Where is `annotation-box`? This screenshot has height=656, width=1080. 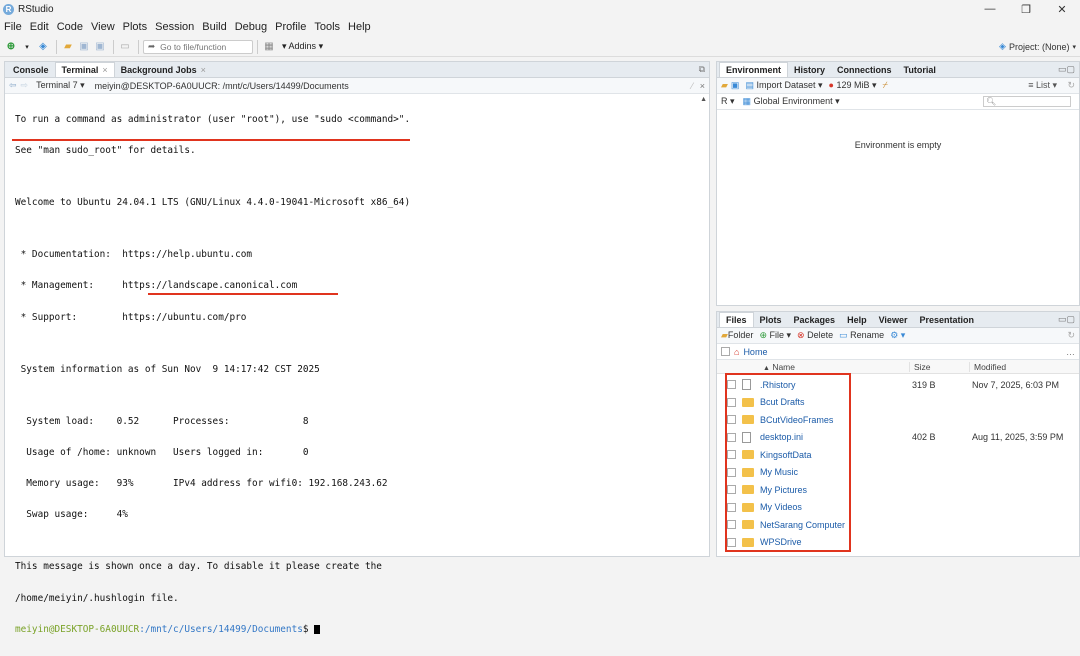
annotation-box is located at coordinates (788, 462).